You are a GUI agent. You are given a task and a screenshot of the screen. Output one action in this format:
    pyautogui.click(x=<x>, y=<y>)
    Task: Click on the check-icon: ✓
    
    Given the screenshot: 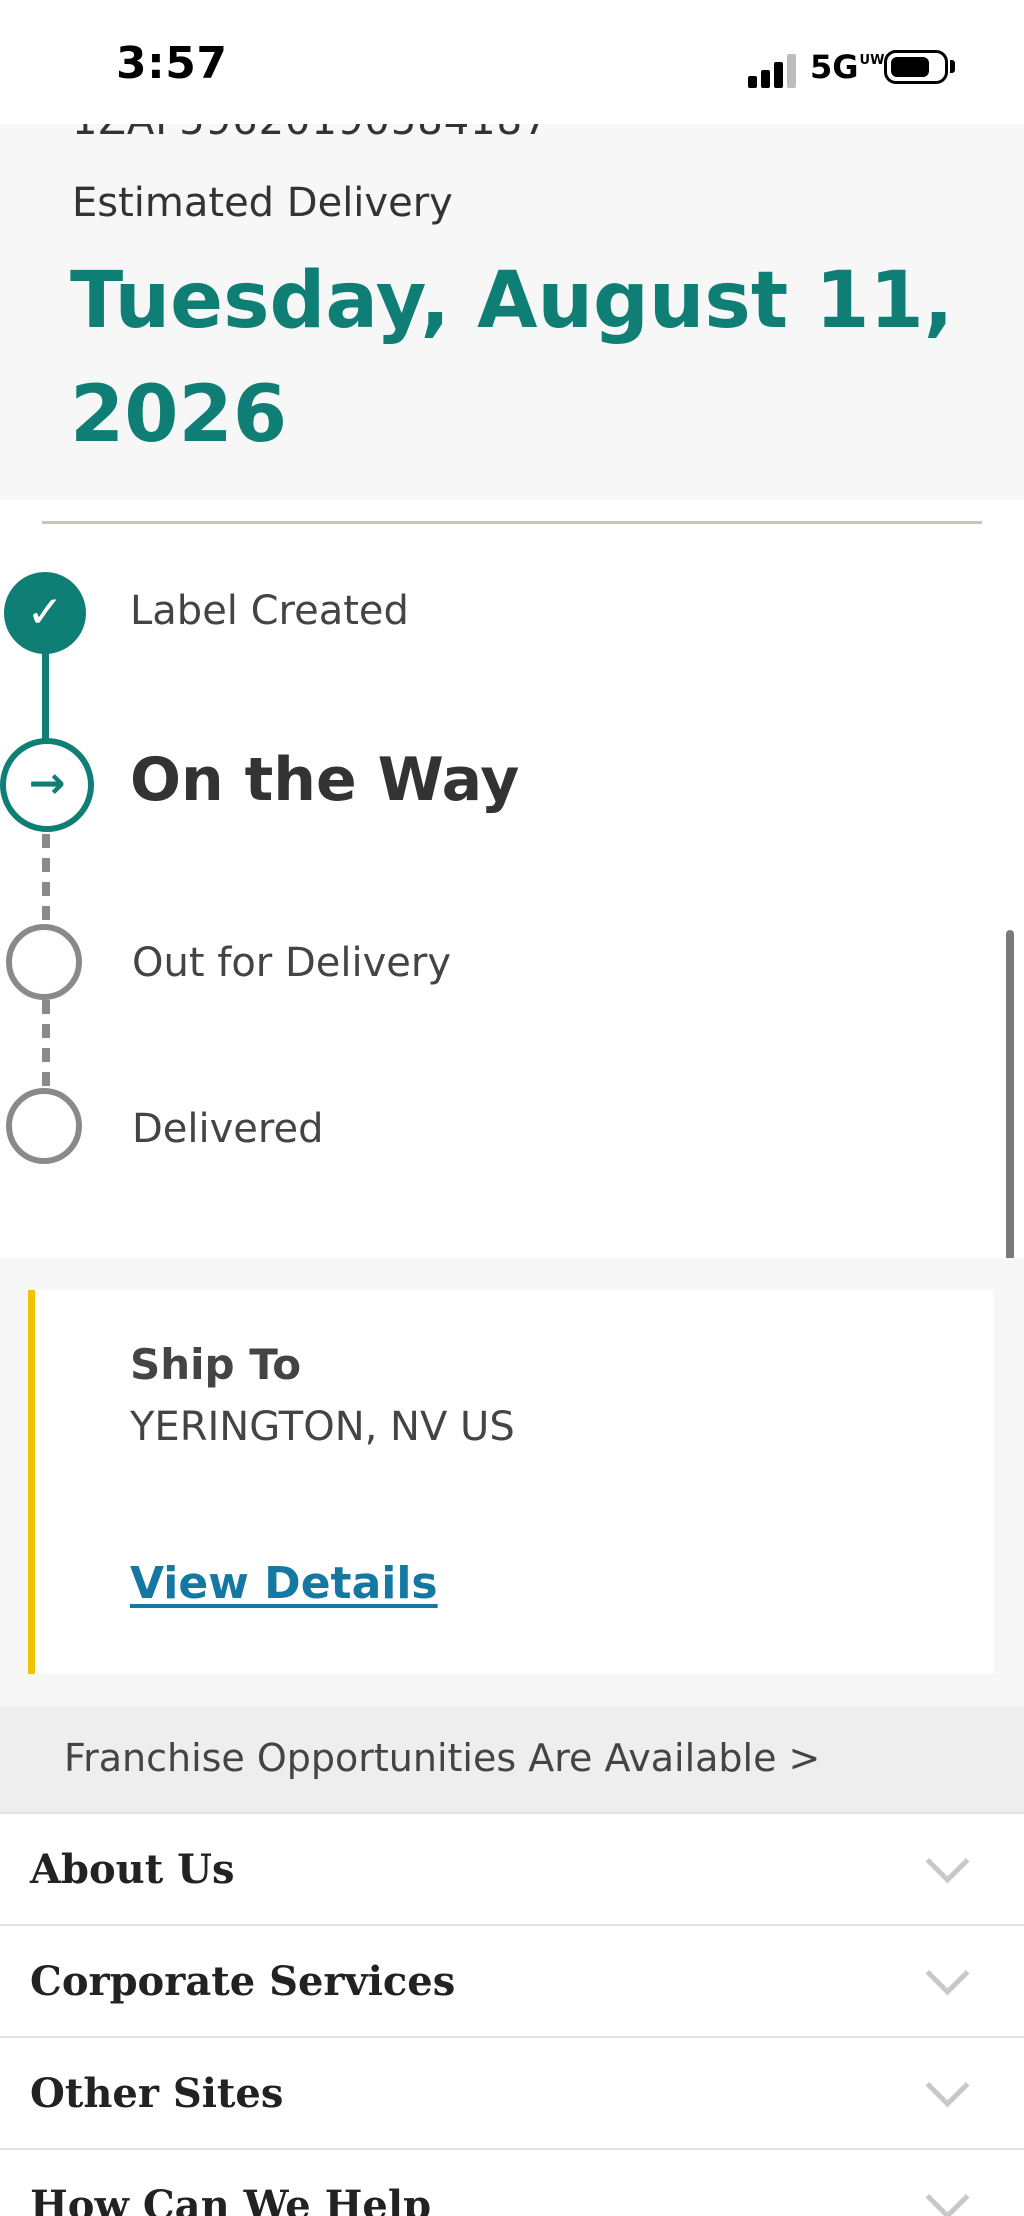 What is the action you would take?
    pyautogui.click(x=45, y=613)
    